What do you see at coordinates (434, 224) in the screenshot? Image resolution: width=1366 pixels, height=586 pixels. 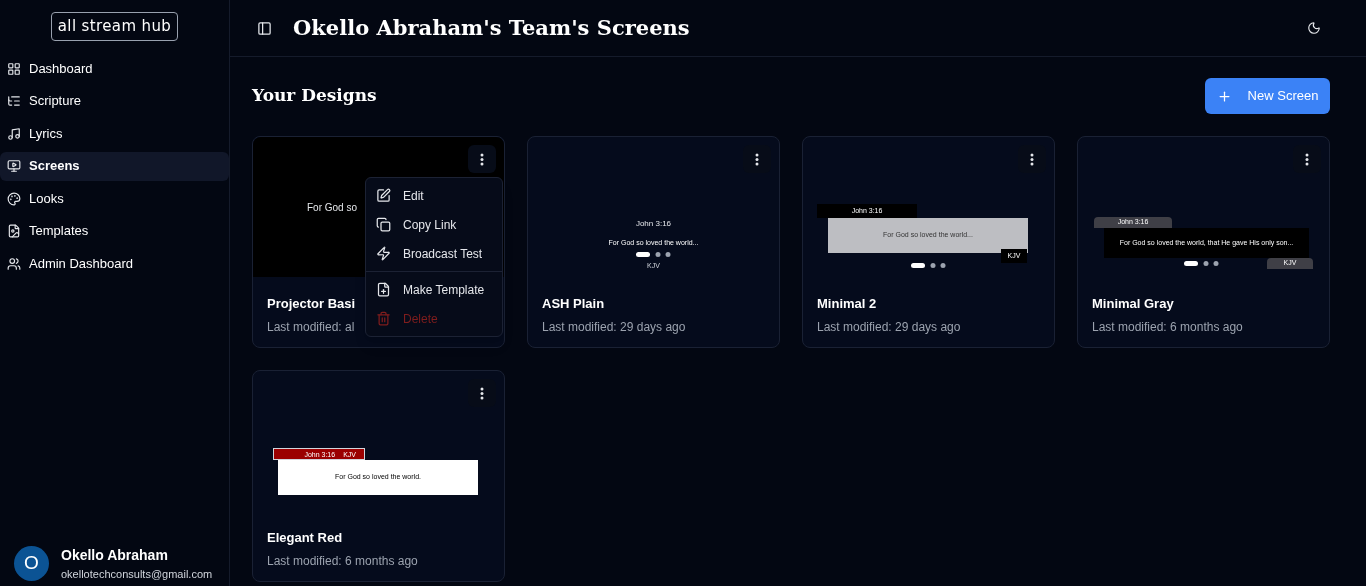 I see `menu-item: Copy Link` at bounding box center [434, 224].